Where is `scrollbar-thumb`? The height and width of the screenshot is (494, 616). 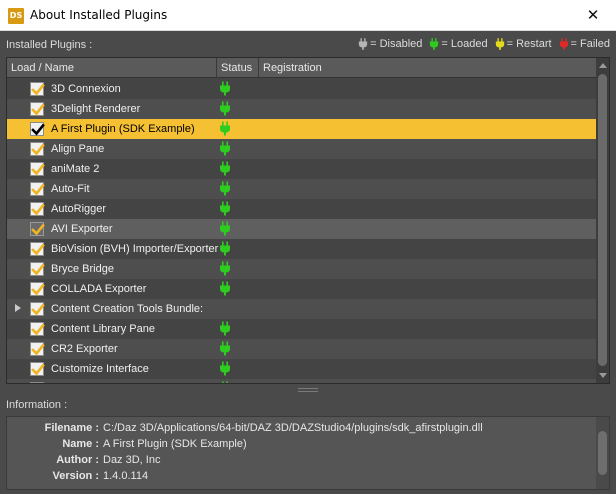 scrollbar-thumb is located at coordinates (602, 220).